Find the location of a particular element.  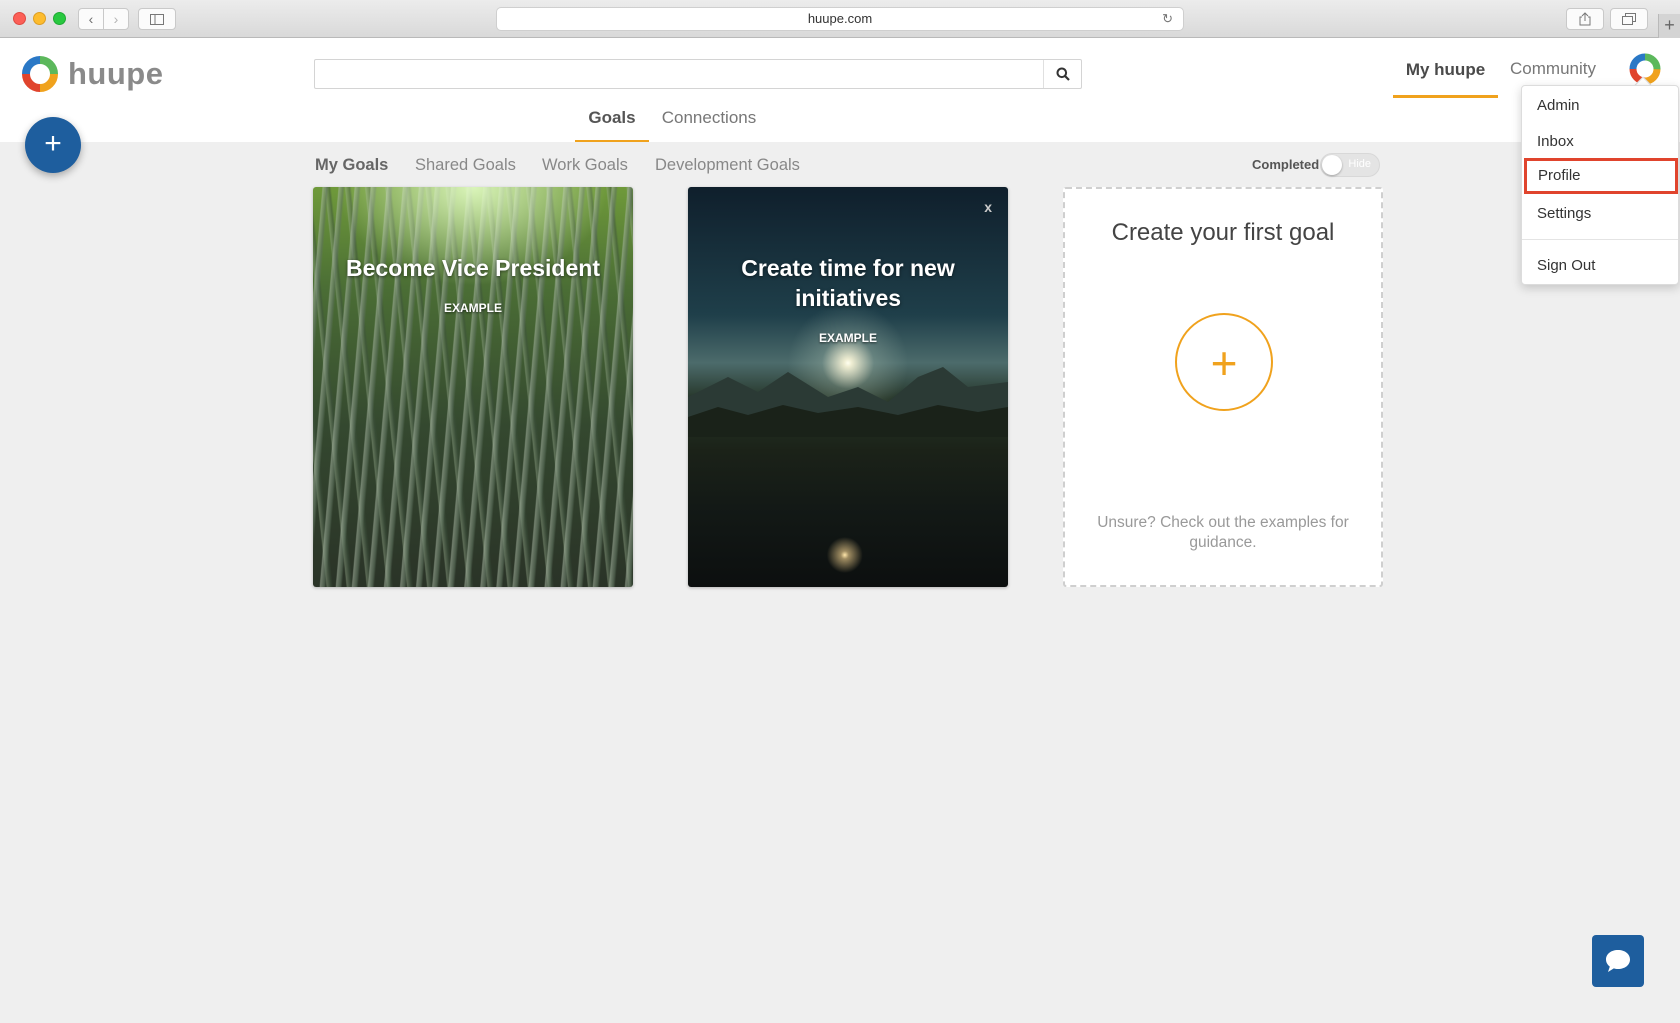

create-goal-title: Create your first goal is located at coordinates (1223, 232).